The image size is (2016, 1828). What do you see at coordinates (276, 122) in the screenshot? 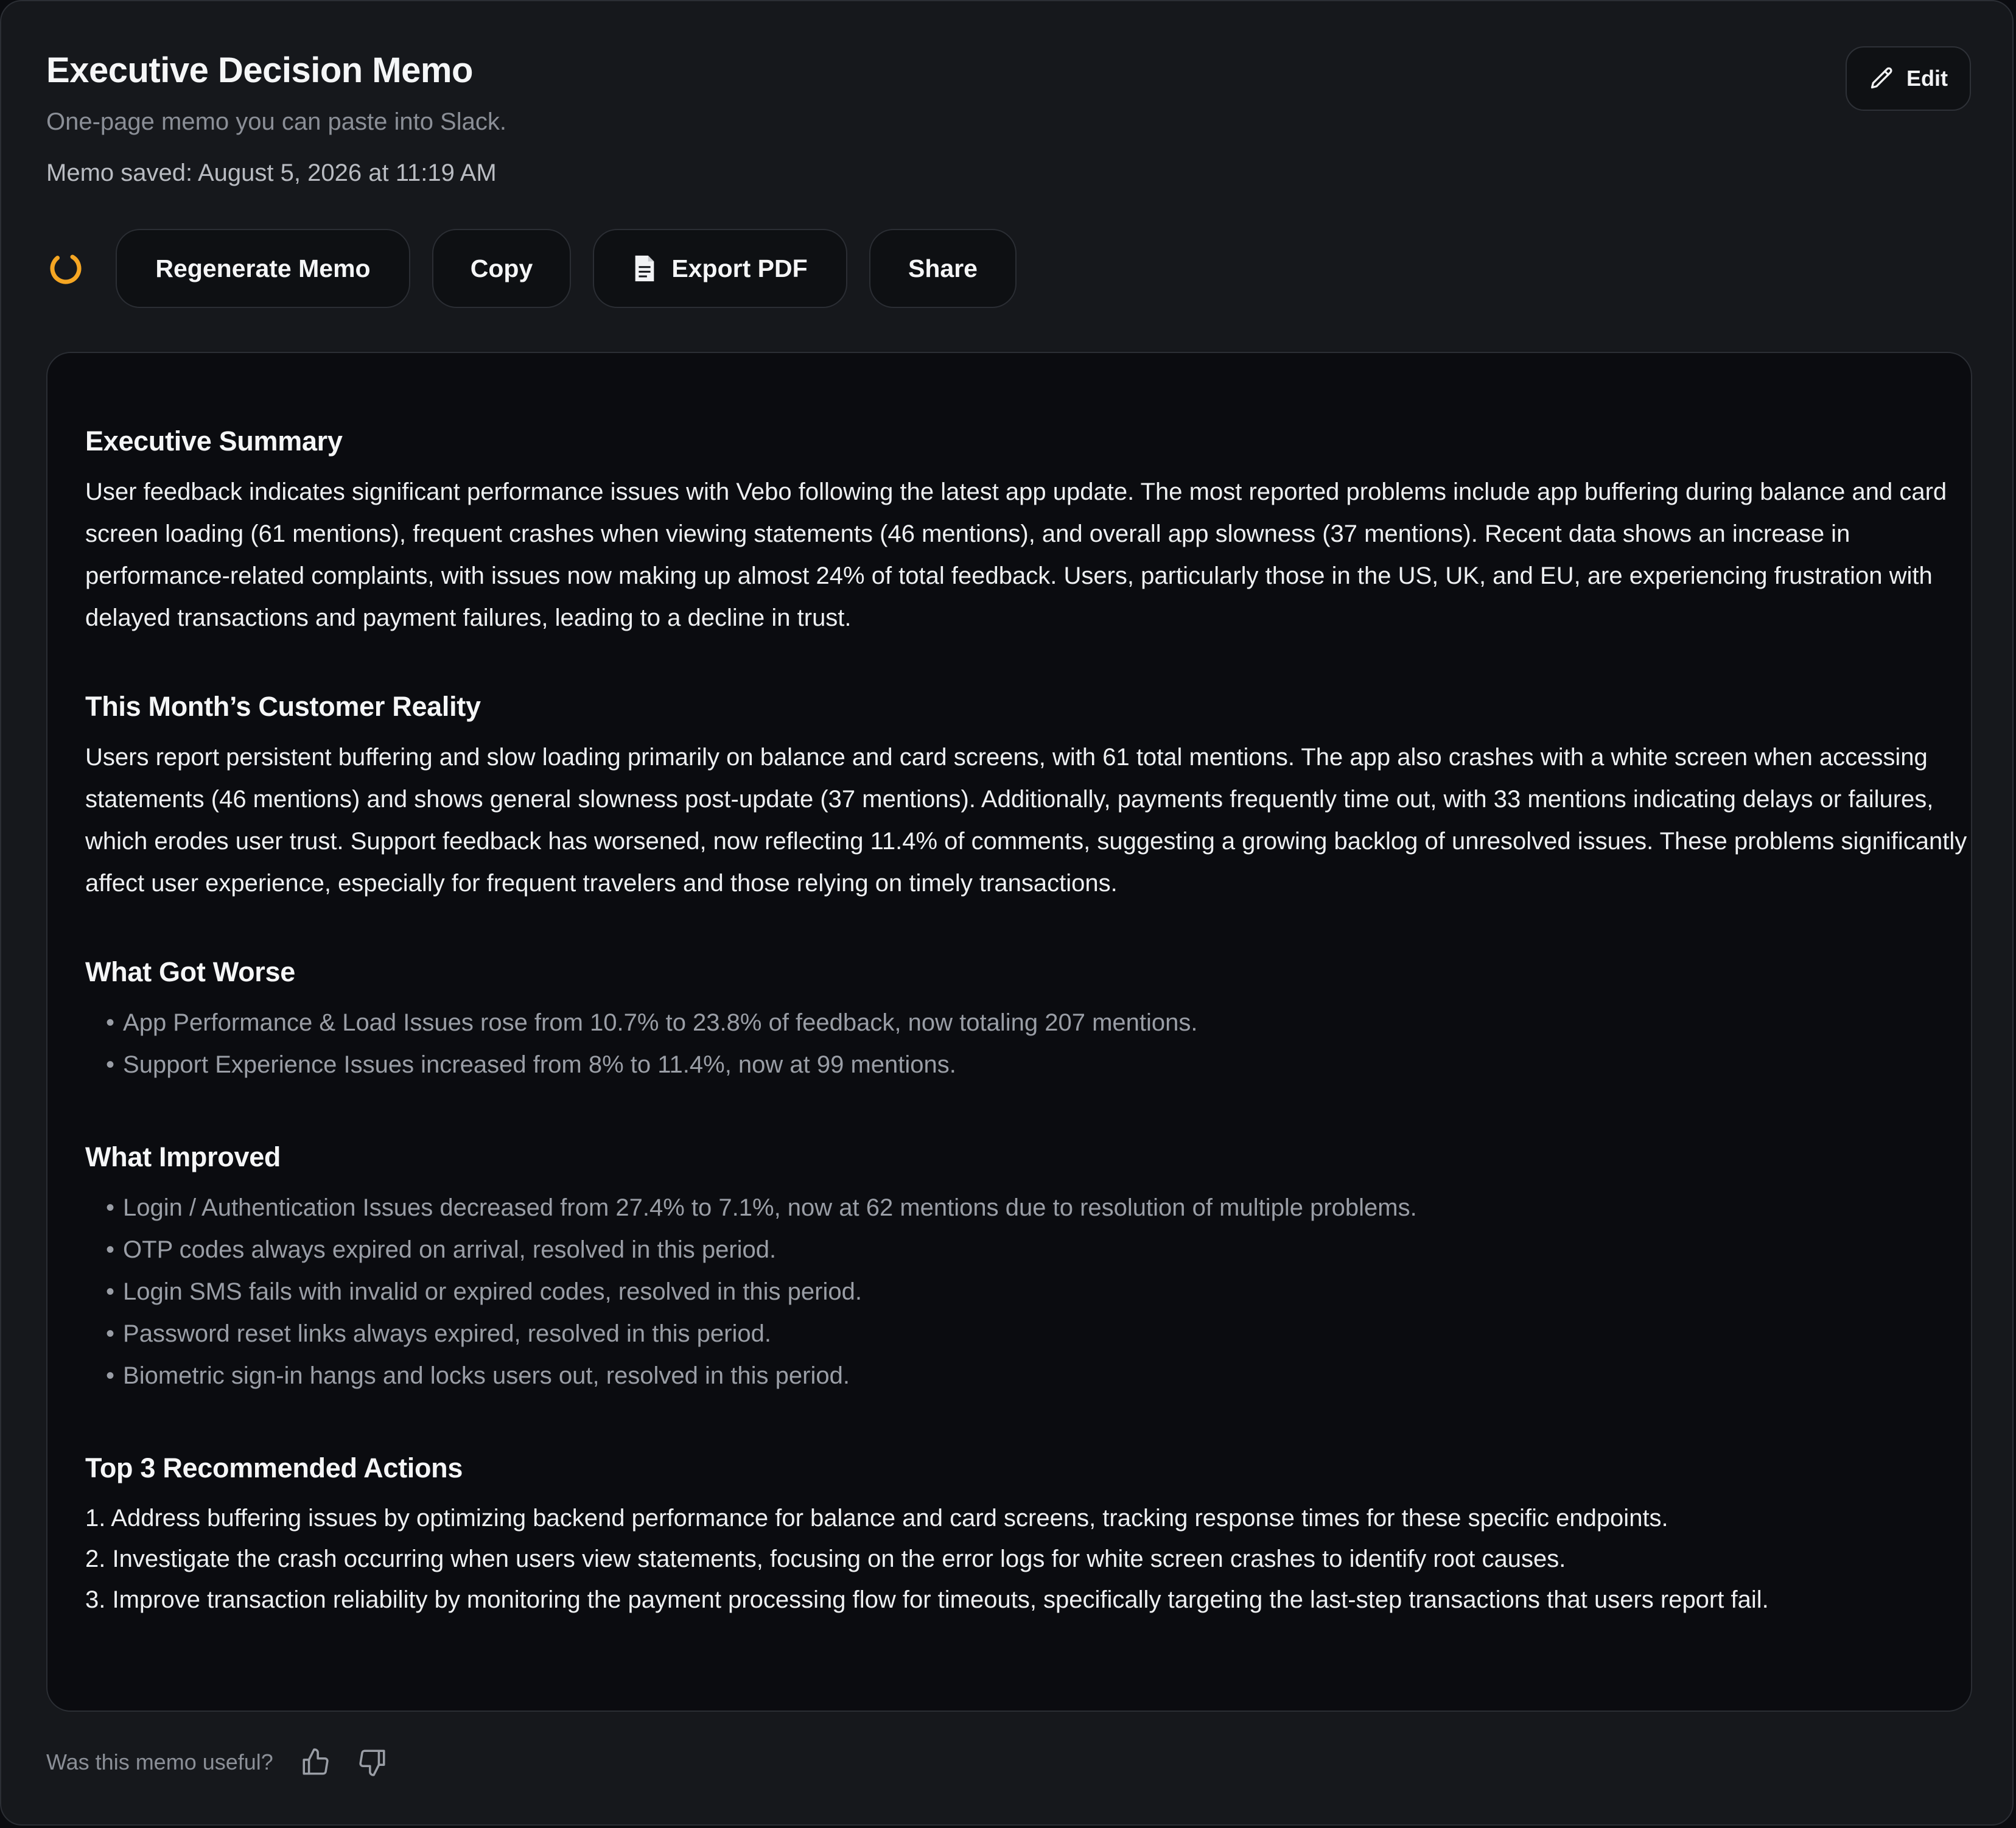
I see `page-subtitle: One-page memo you can paste into Slack.` at bounding box center [276, 122].